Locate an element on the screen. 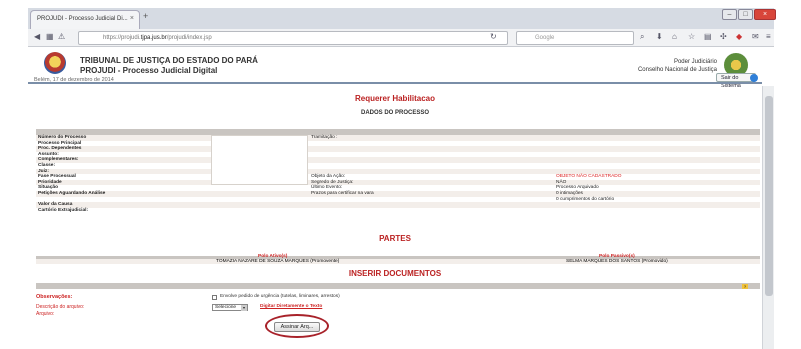  row-value: OBJETO NÃO CADASTRADO is located at coordinates (589, 177).